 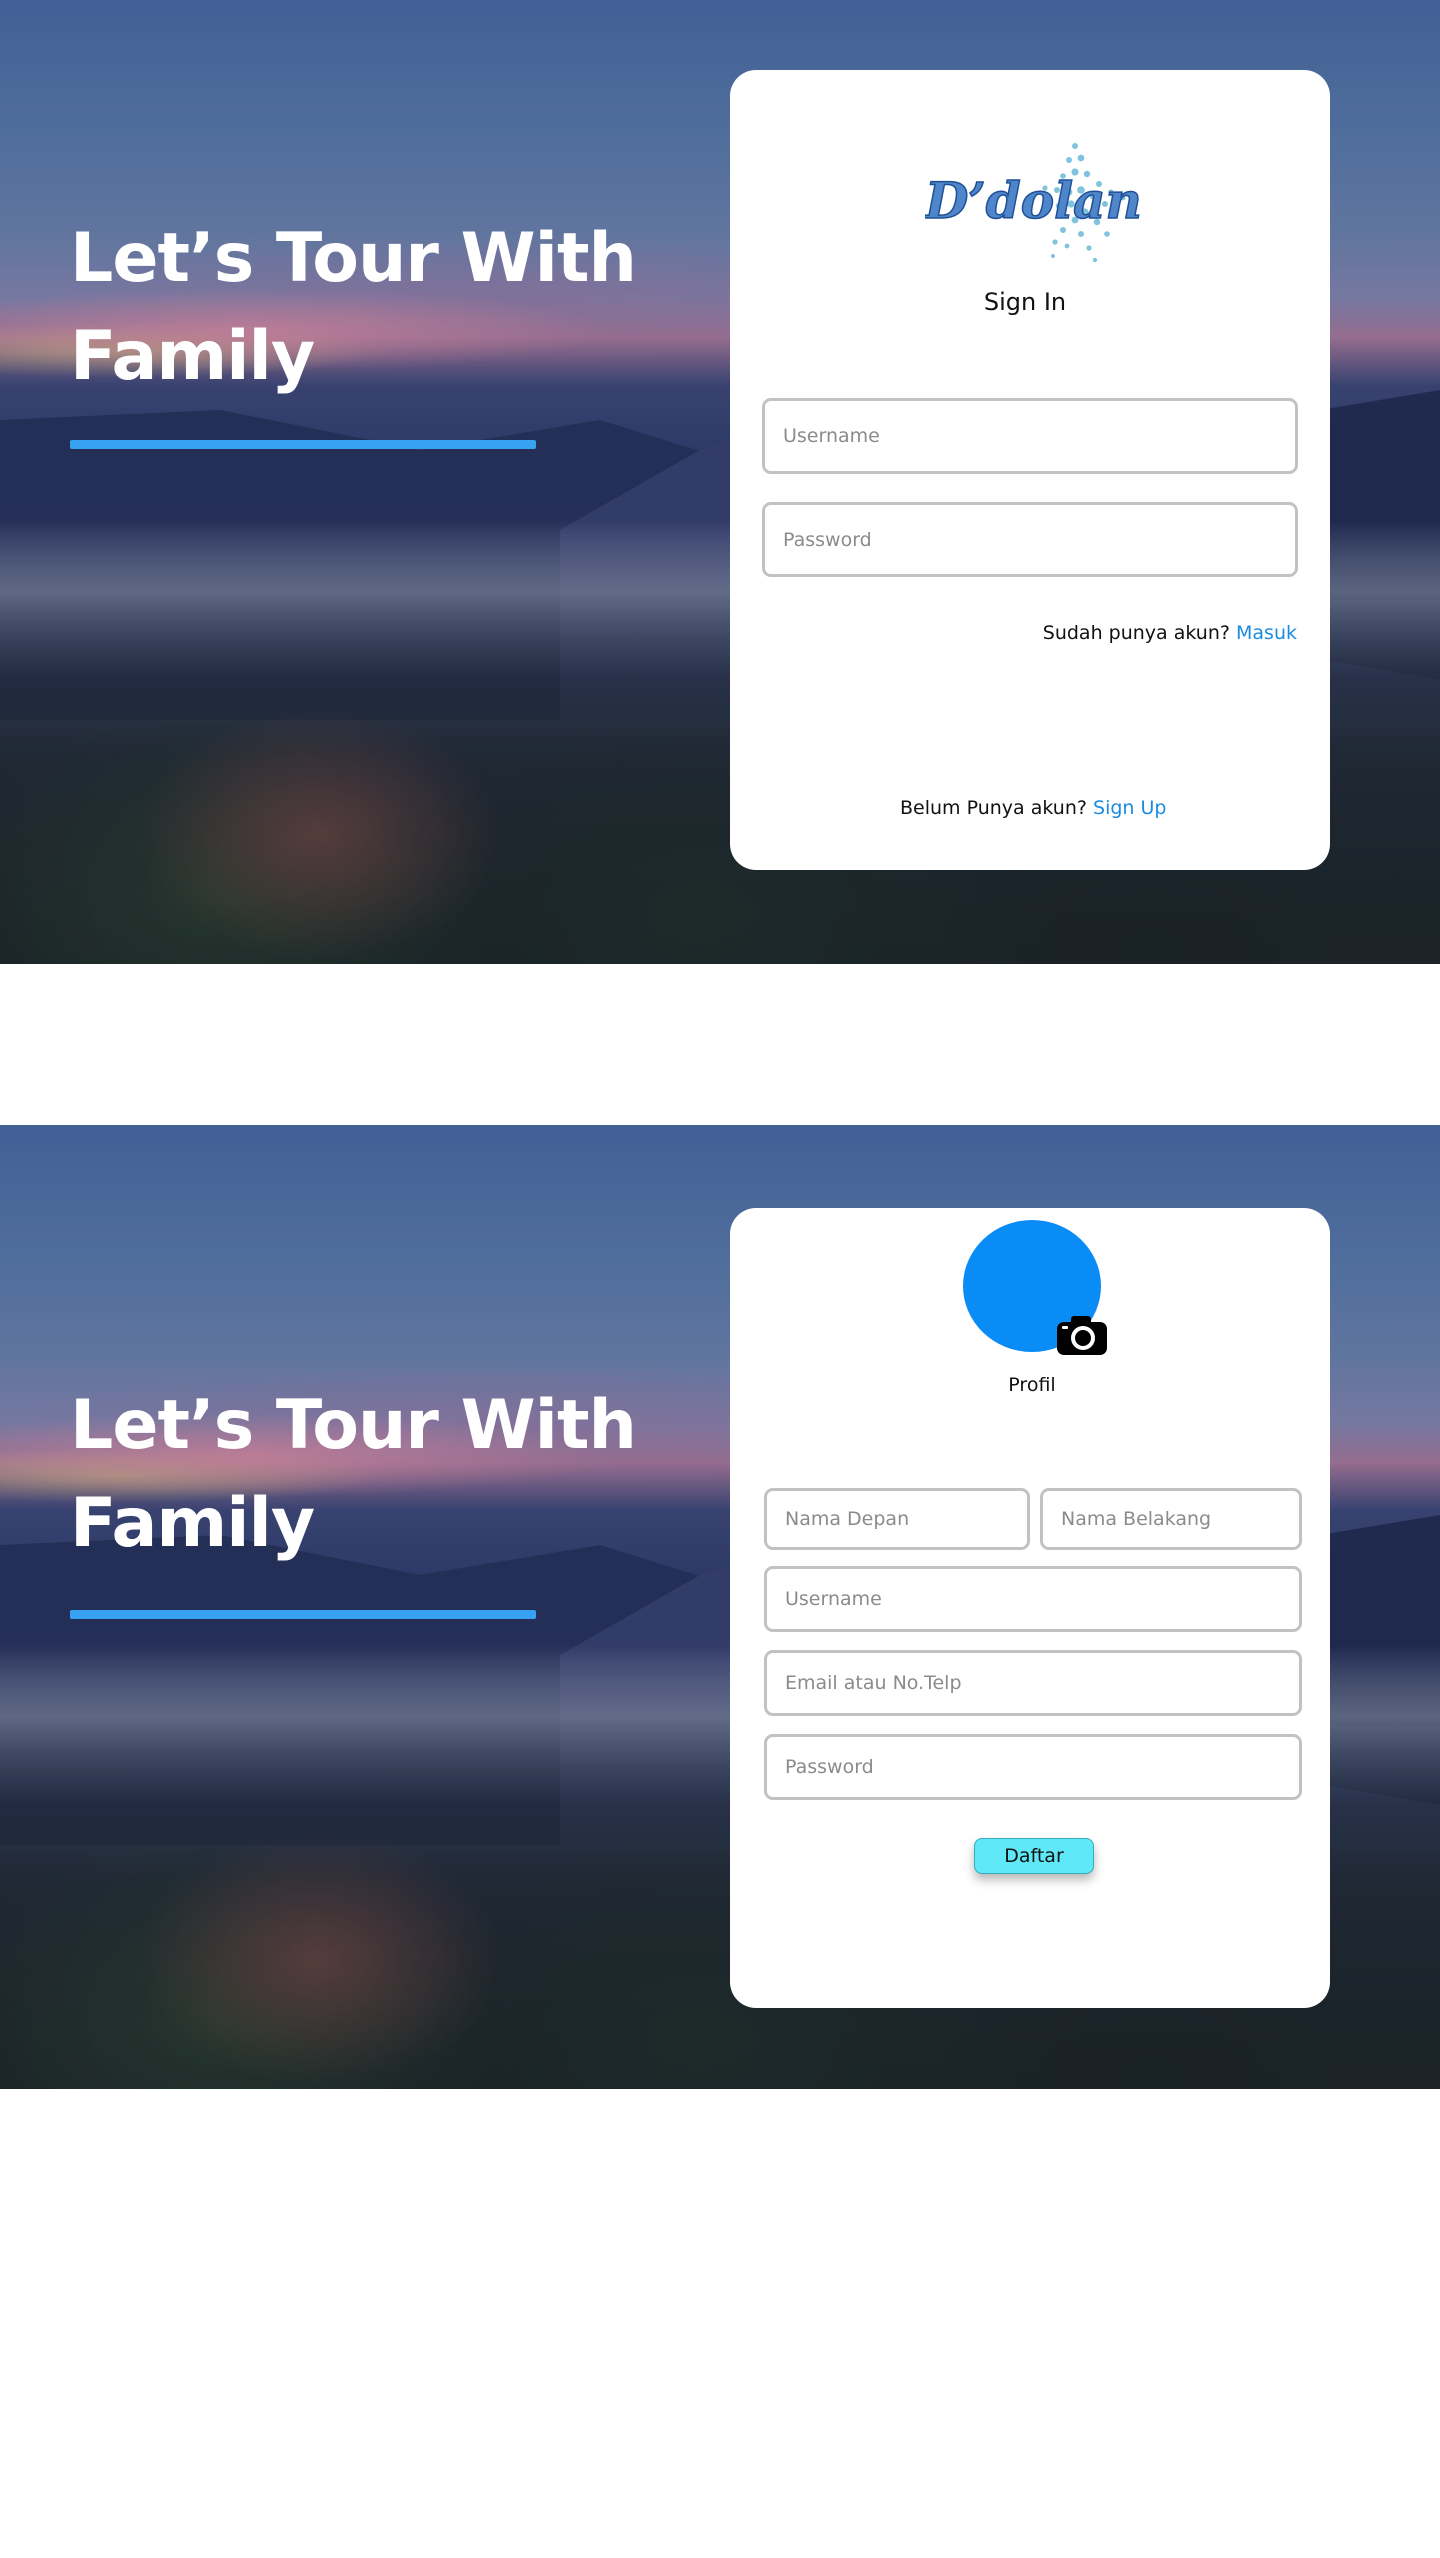 I want to click on camera-icon, so click(x=1082, y=1335).